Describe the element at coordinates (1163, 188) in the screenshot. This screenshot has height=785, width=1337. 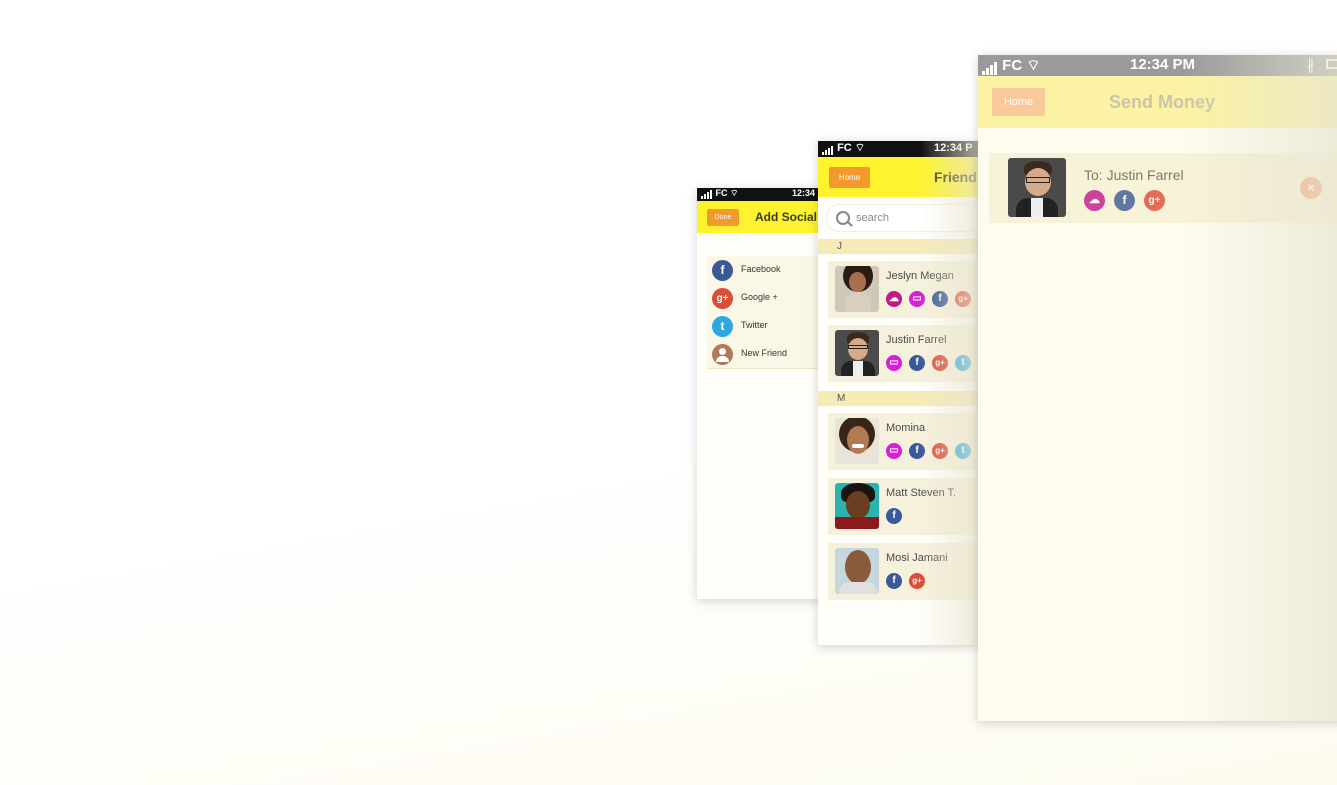
I see `recipient-card: To: Justin Farrel ☁ f g+ ×` at that location.